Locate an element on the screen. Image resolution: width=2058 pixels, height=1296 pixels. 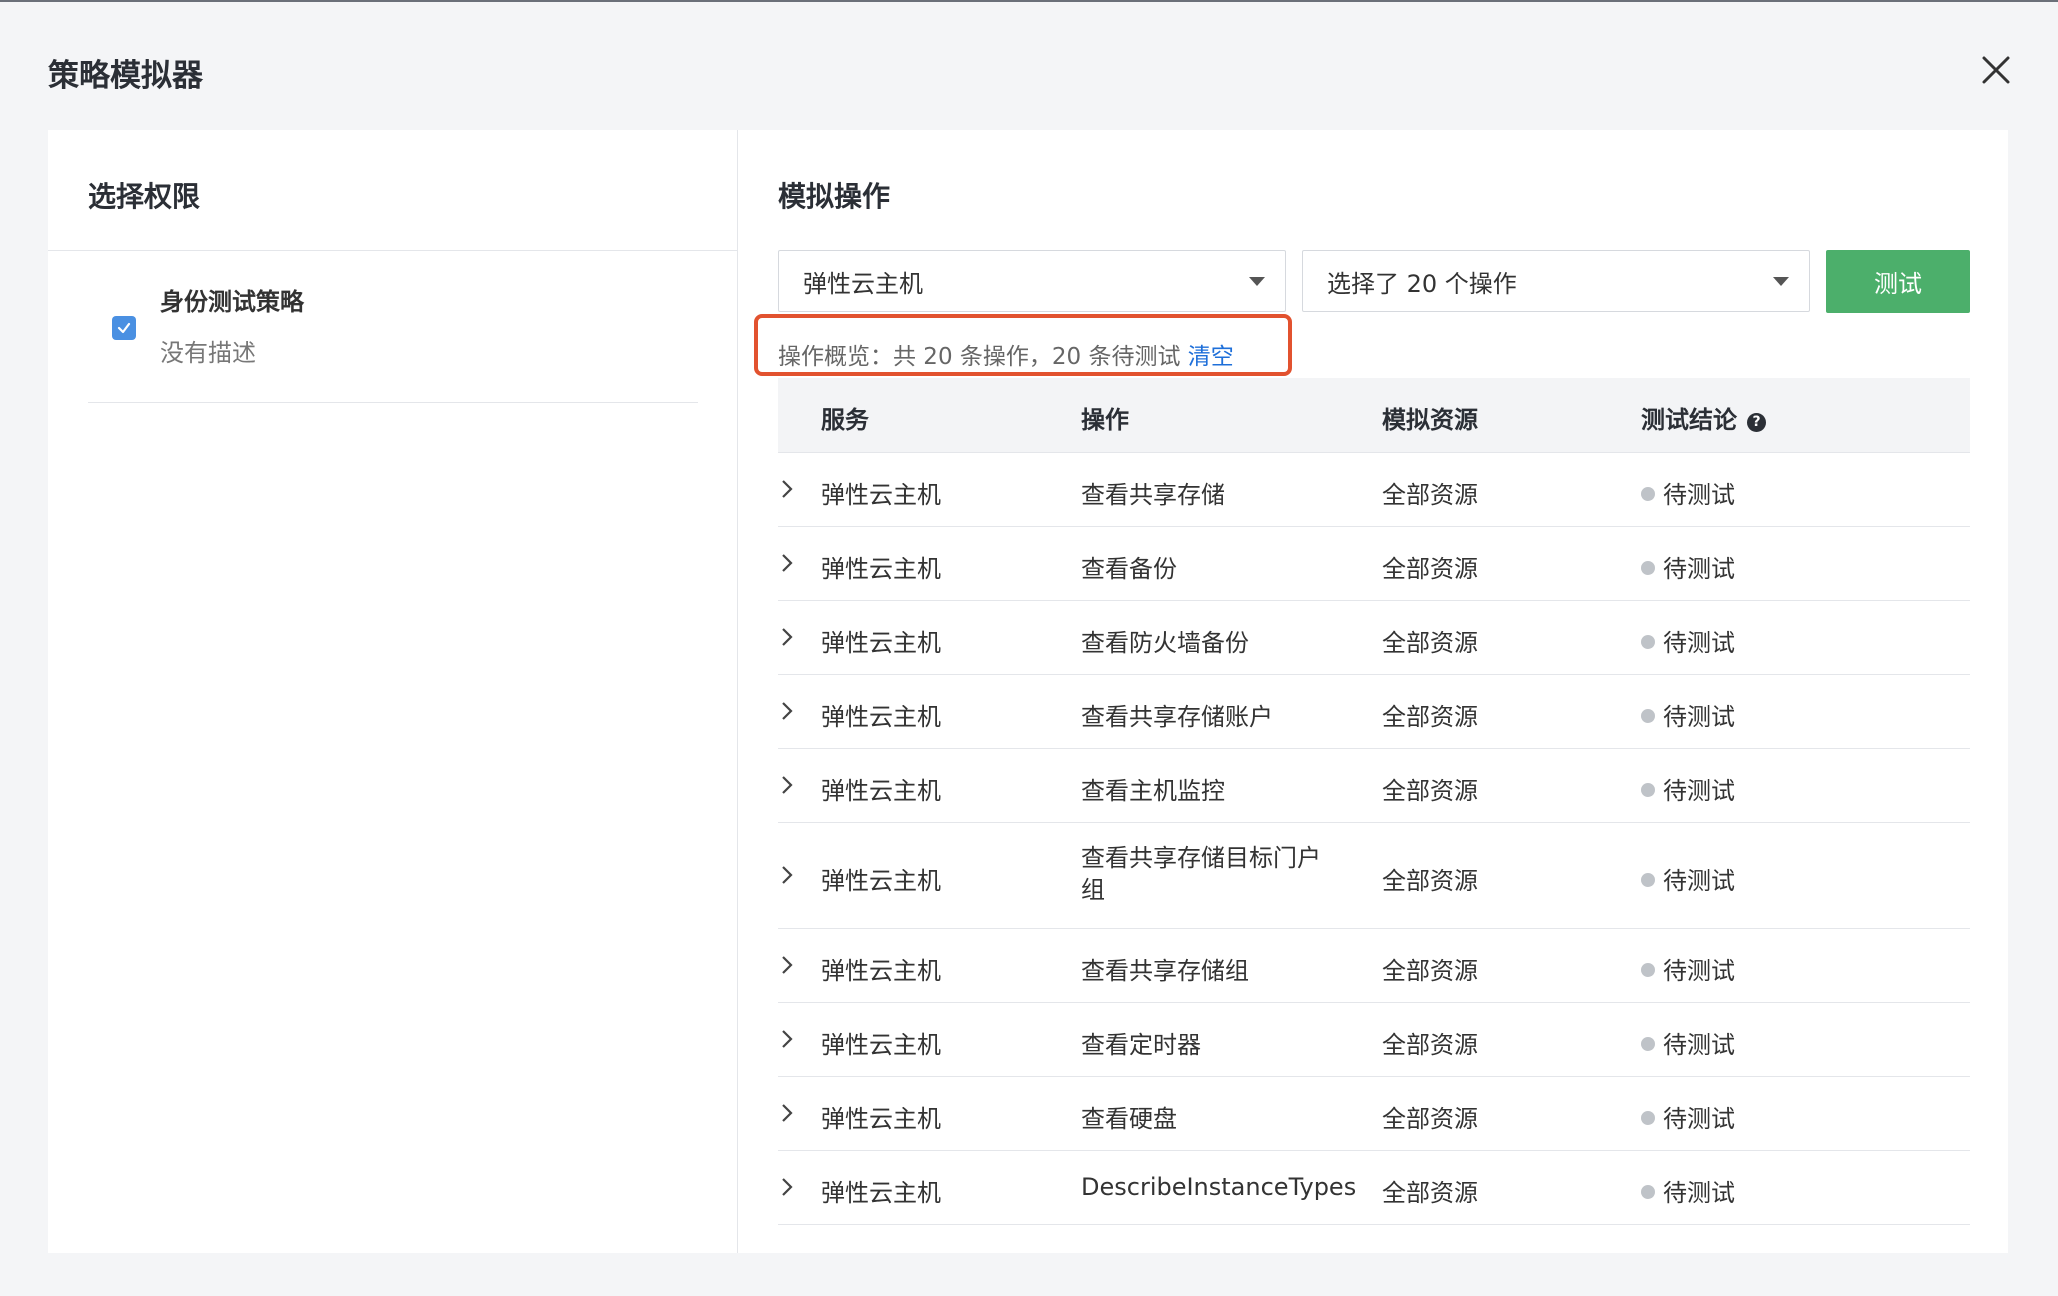
clear-link: 清空 is located at coordinates (1211, 357).